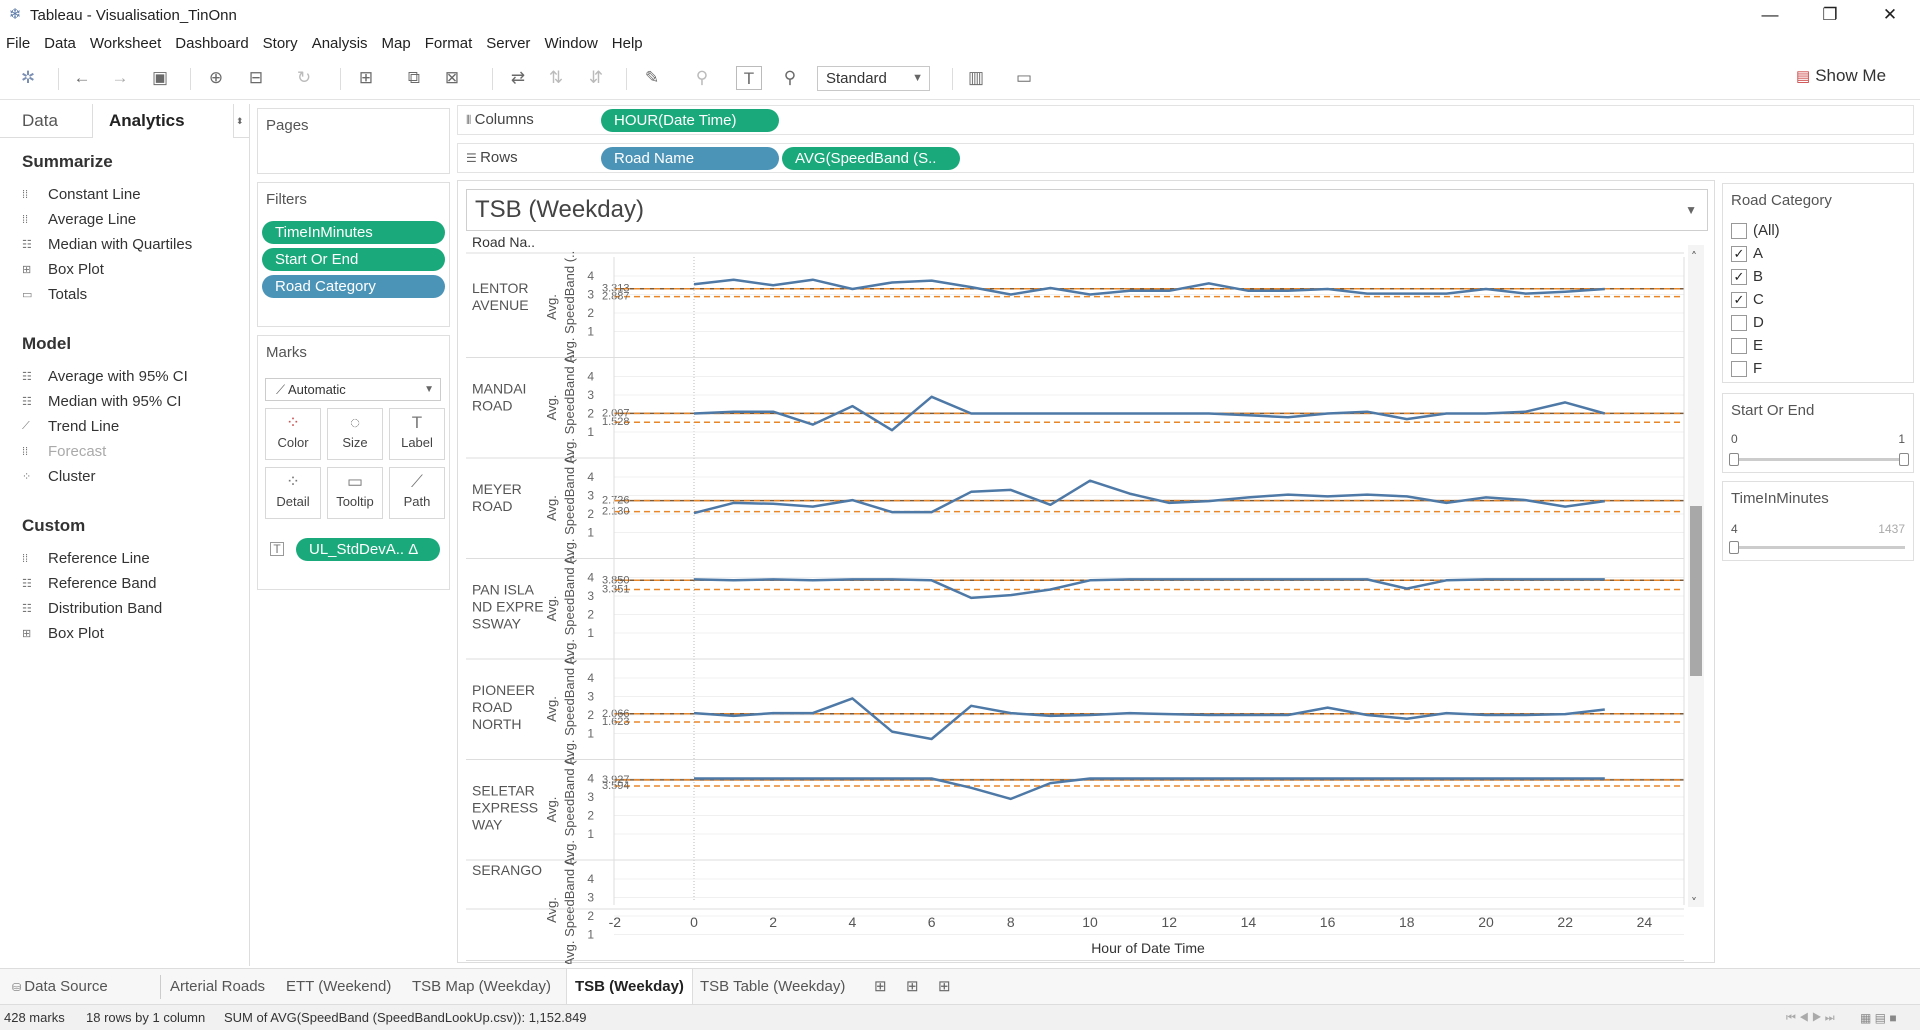 The height and width of the screenshot is (1031, 1920). I want to click on road-category-option-label: C, so click(1758, 299).